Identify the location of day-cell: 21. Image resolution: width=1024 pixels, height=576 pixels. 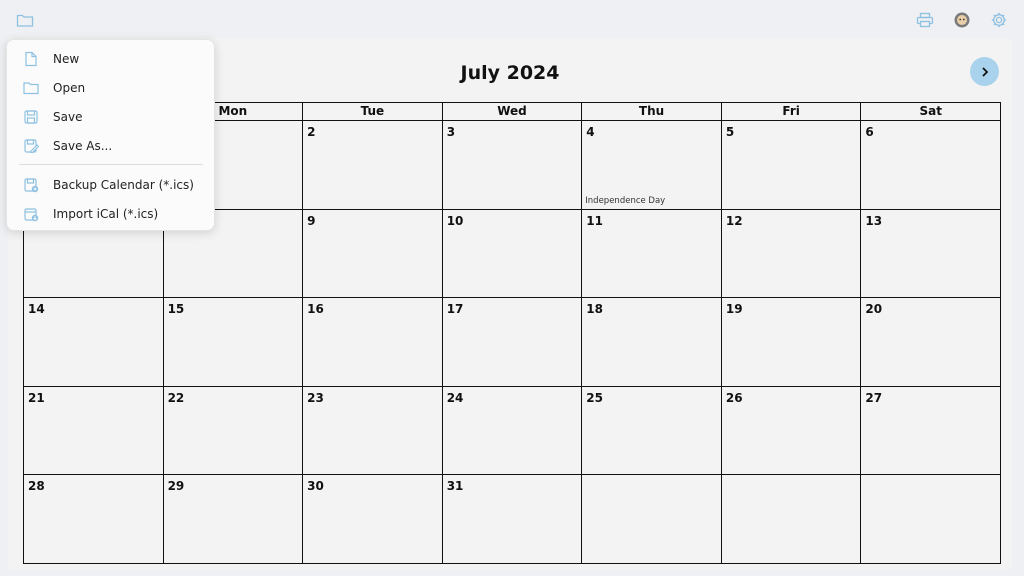
(94, 431).